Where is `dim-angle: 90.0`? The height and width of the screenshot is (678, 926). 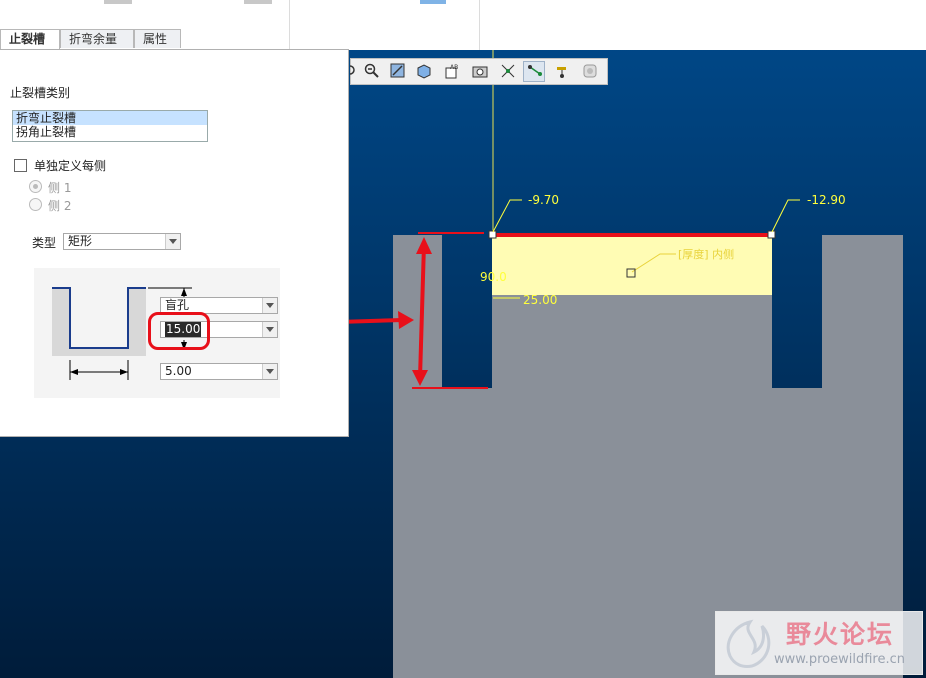
dim-angle: 90.0 is located at coordinates (493, 277).